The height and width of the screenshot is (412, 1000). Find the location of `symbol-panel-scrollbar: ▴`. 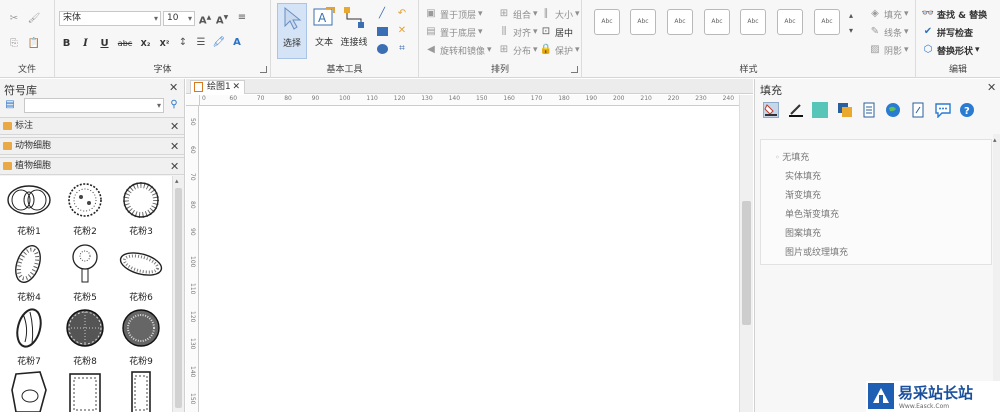

symbol-panel-scrollbar: ▴ is located at coordinates (178, 294).